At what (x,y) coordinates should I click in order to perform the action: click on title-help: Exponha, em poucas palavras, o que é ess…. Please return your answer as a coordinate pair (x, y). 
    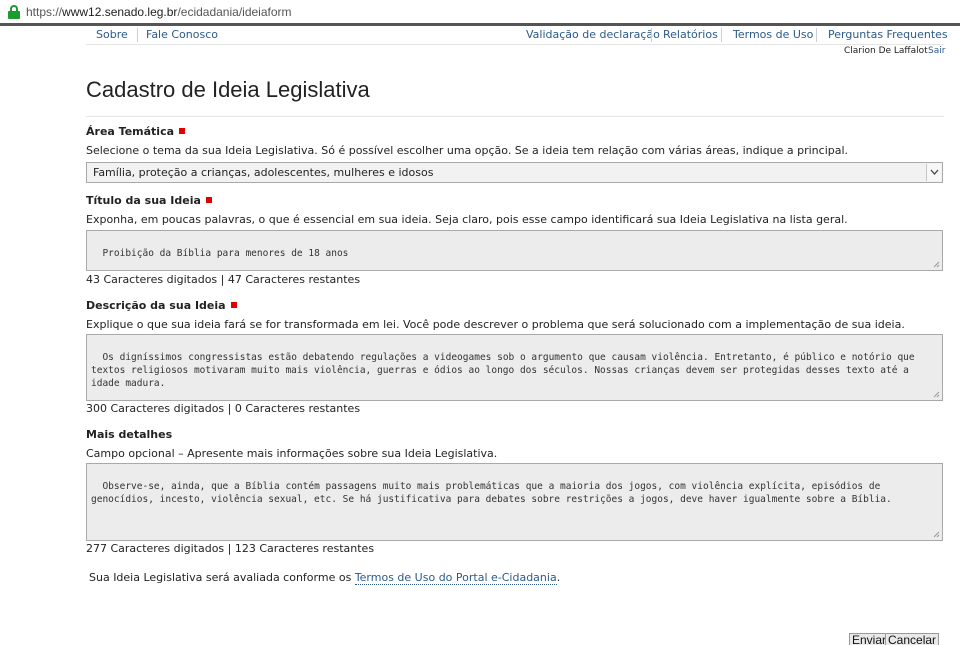
    Looking at the image, I should click on (467, 219).